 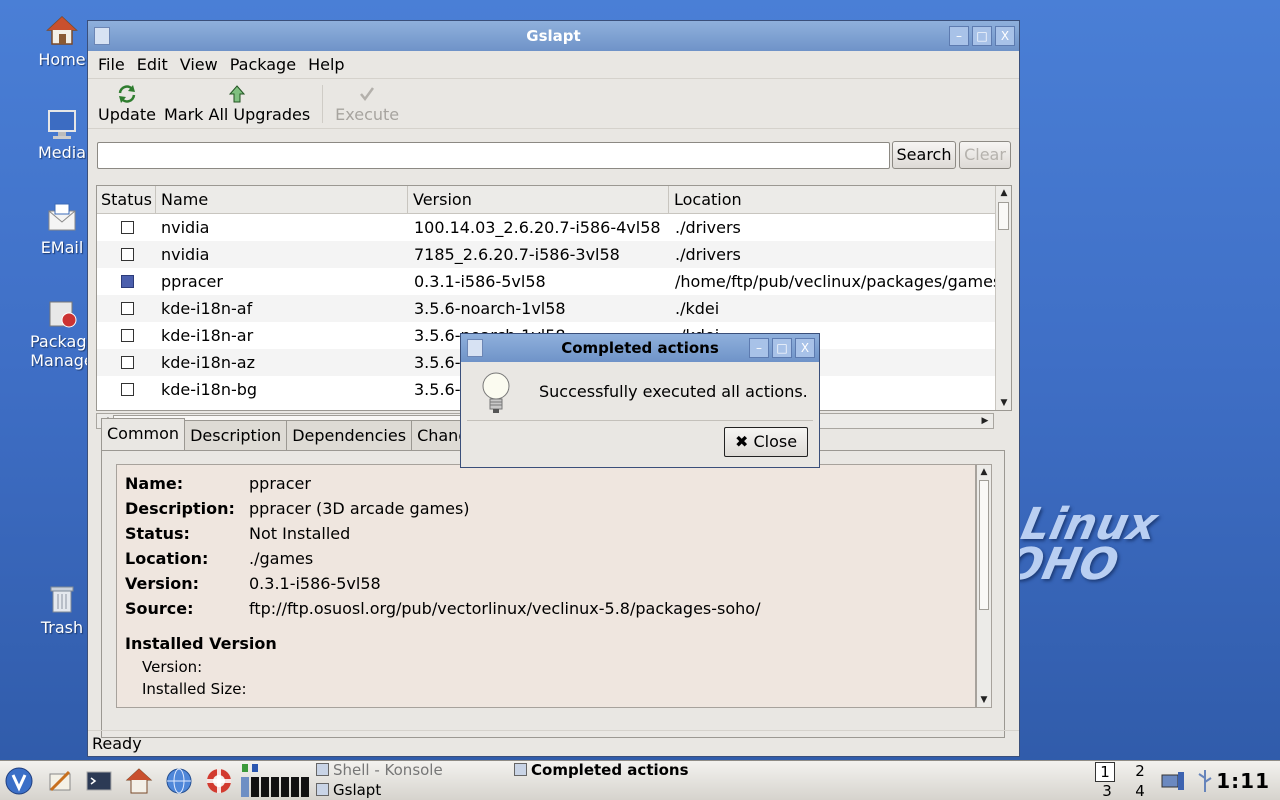 What do you see at coordinates (1140, 771) in the screenshot?
I see `desktop-2-button: 2` at bounding box center [1140, 771].